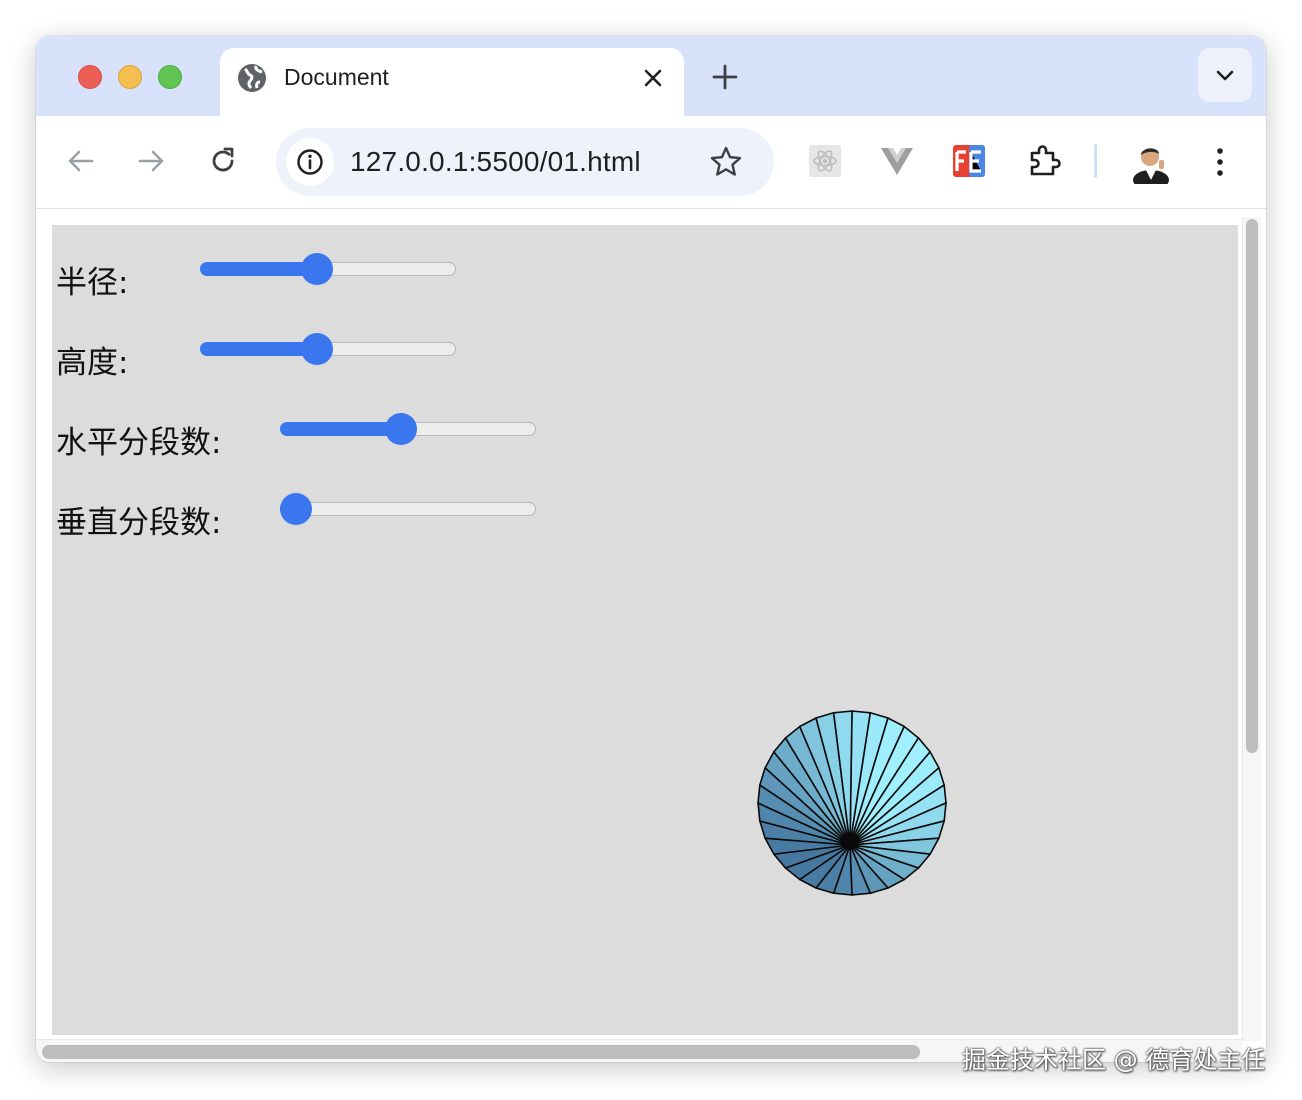 The width and height of the screenshot is (1302, 1100). Describe the element at coordinates (1043, 161) in the screenshot. I see `extensions-puzzle-icon` at that location.